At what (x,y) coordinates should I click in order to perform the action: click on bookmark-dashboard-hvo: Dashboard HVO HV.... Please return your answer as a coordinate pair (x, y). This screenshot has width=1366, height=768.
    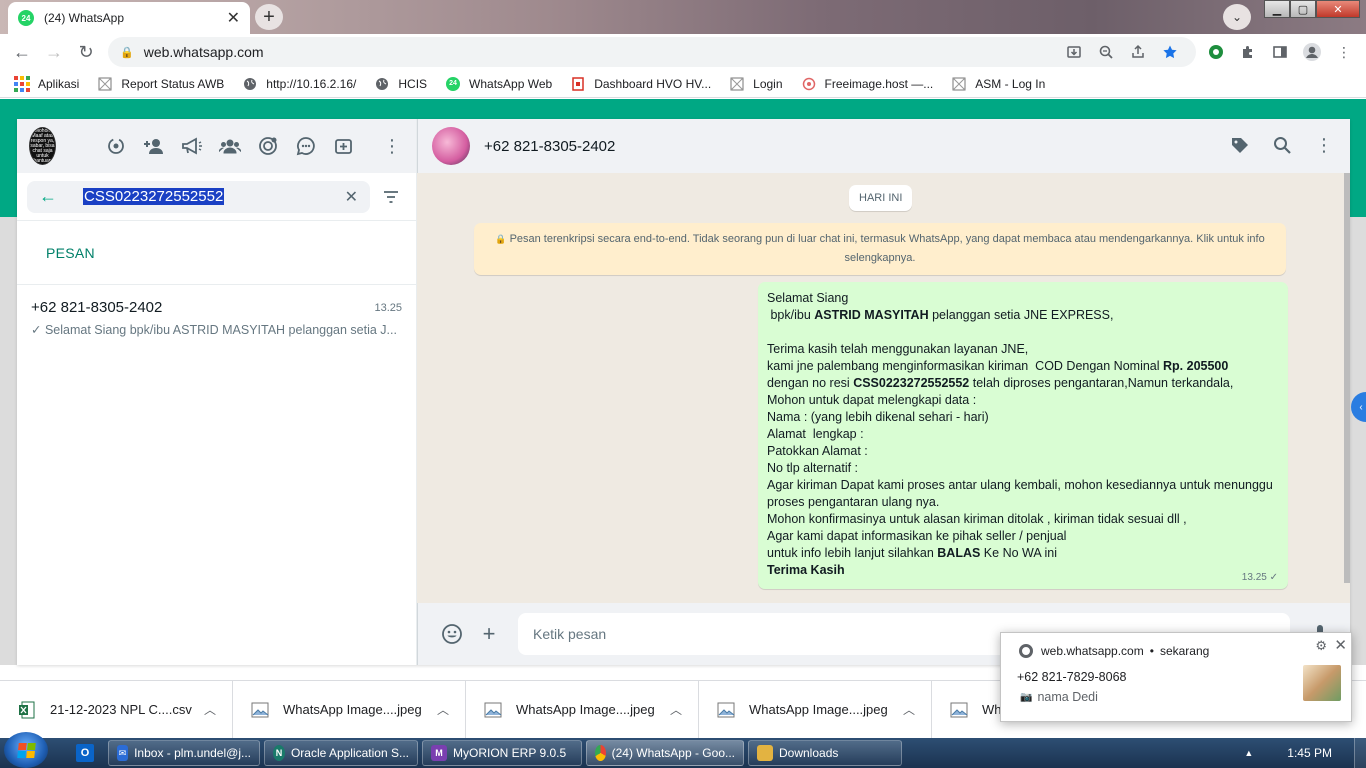
    Looking at the image, I should click on (640, 84).